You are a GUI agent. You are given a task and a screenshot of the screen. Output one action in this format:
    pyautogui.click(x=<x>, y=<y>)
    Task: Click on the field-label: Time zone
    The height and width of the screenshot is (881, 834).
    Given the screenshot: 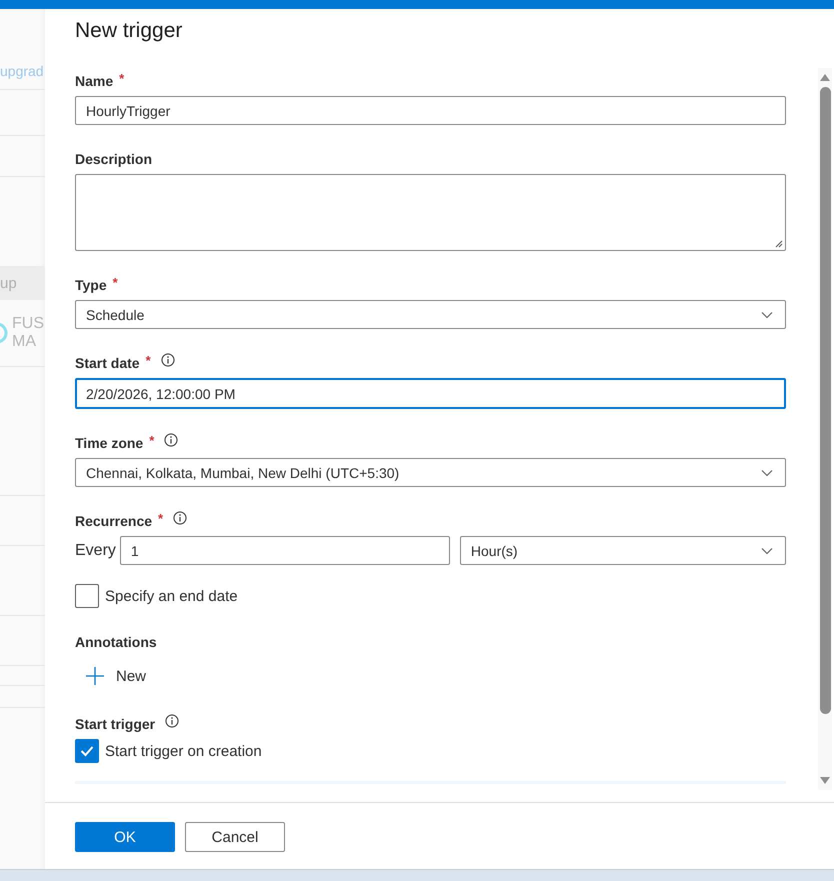 What is the action you would take?
    pyautogui.click(x=109, y=443)
    